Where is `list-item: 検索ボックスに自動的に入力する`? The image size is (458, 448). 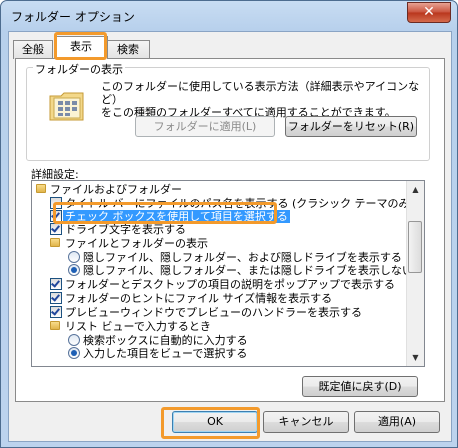 list-item: 検索ボックスに自動的に入力する is located at coordinates (158, 340).